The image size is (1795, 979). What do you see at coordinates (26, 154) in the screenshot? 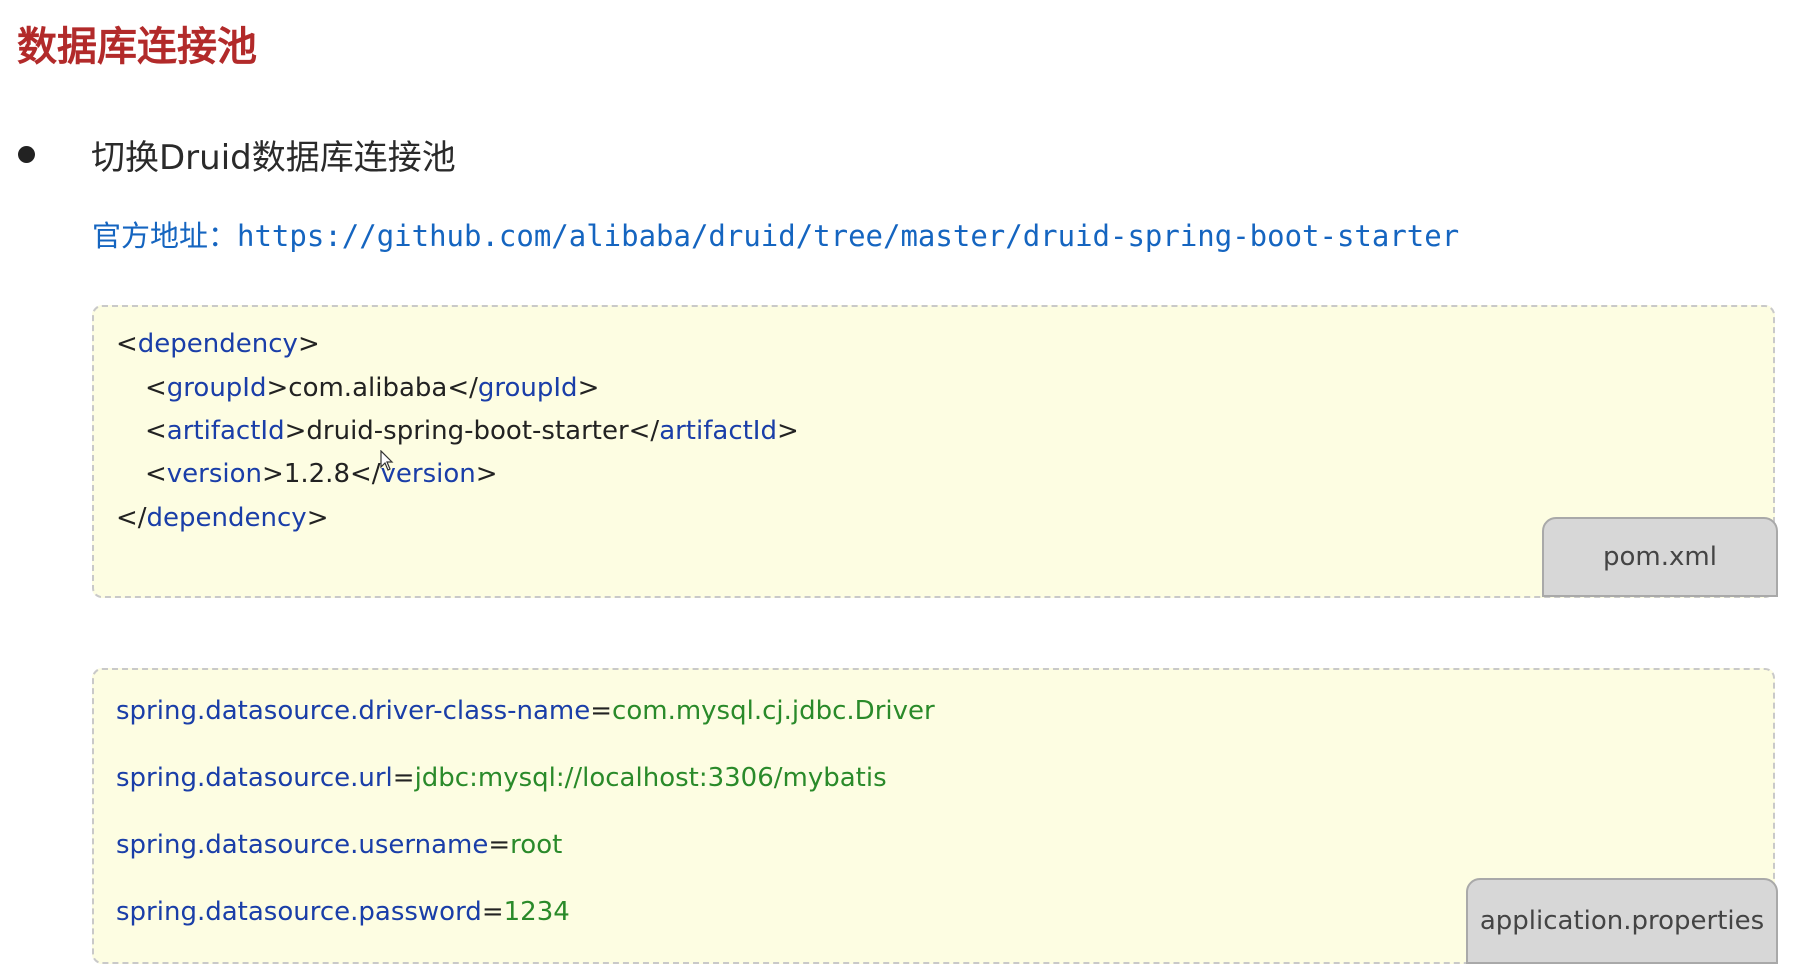
I see `bullet-dot-icon` at bounding box center [26, 154].